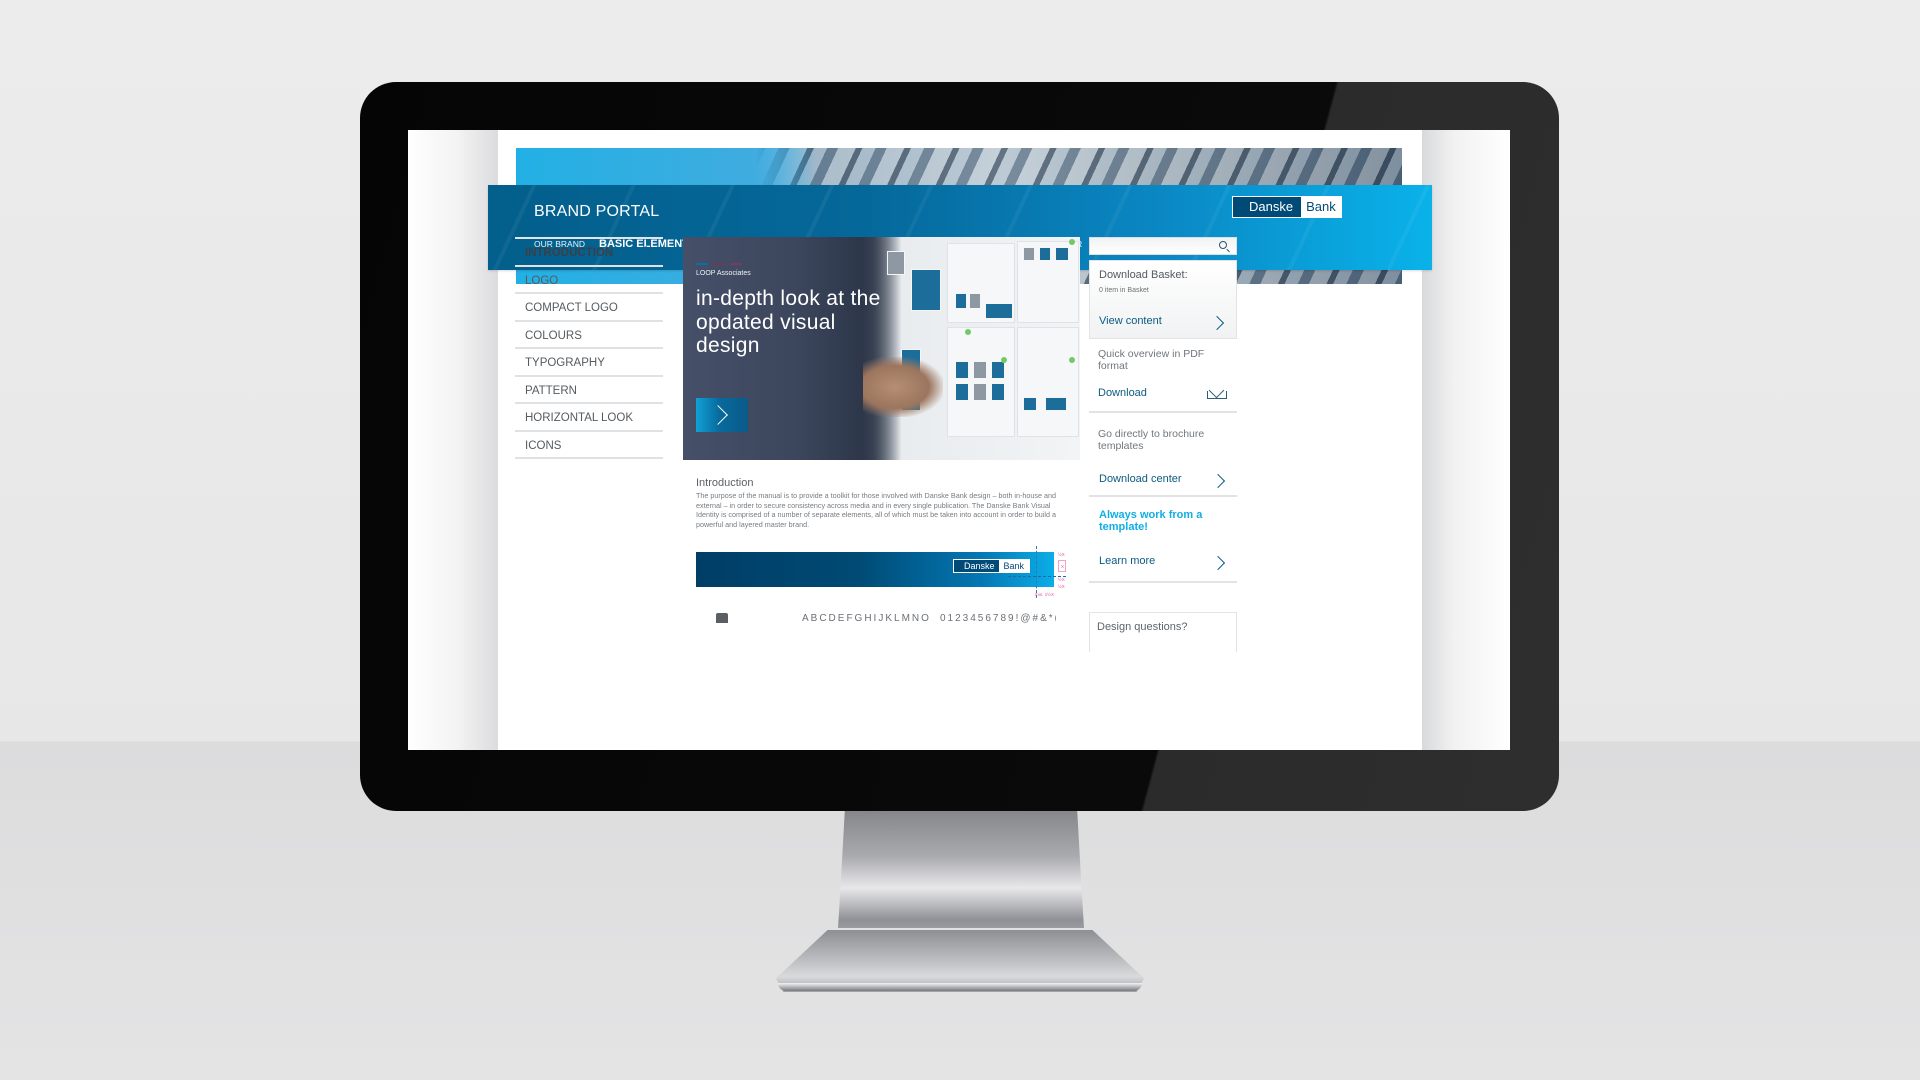 The width and height of the screenshot is (1920, 1080). I want to click on typography-sample-letters: ABCDEFGHIJKLMNO, so click(866, 618).